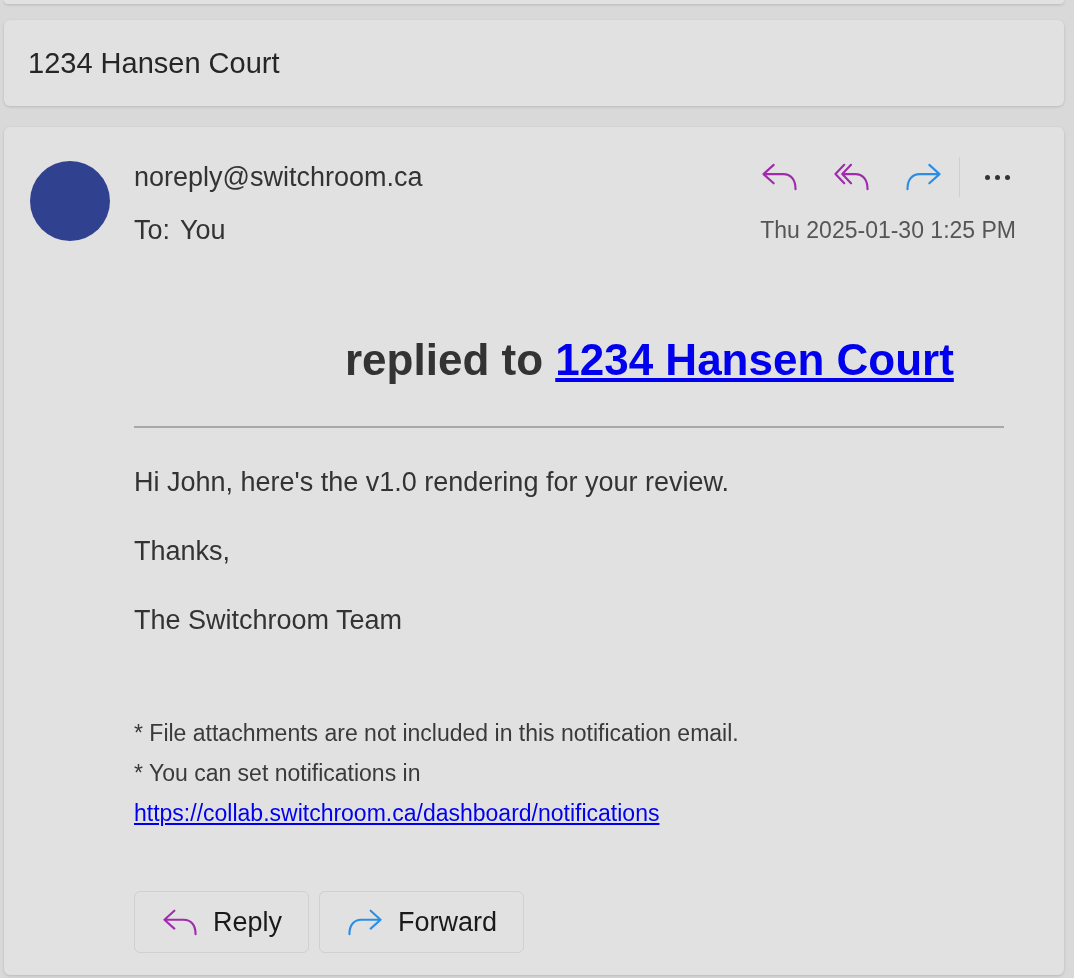 Image resolution: width=1074 pixels, height=978 pixels. Describe the element at coordinates (269, 620) in the screenshot. I see `body-paragraph: The Switchroom Team` at that location.